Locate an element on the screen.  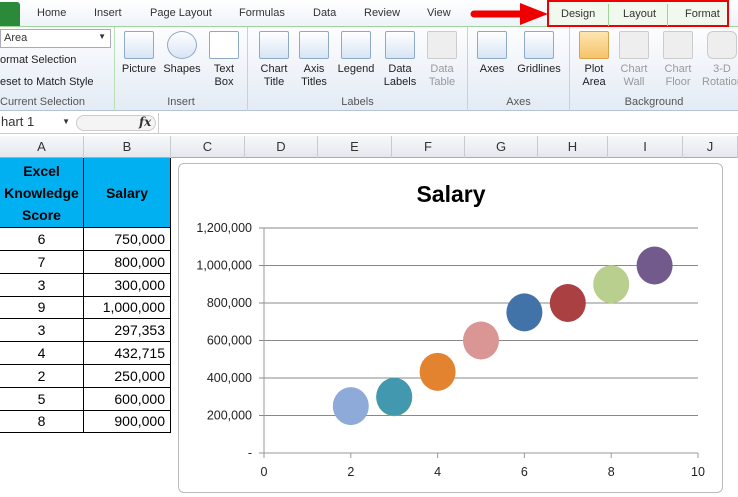
column-header-b: B is located at coordinates (127, 147).